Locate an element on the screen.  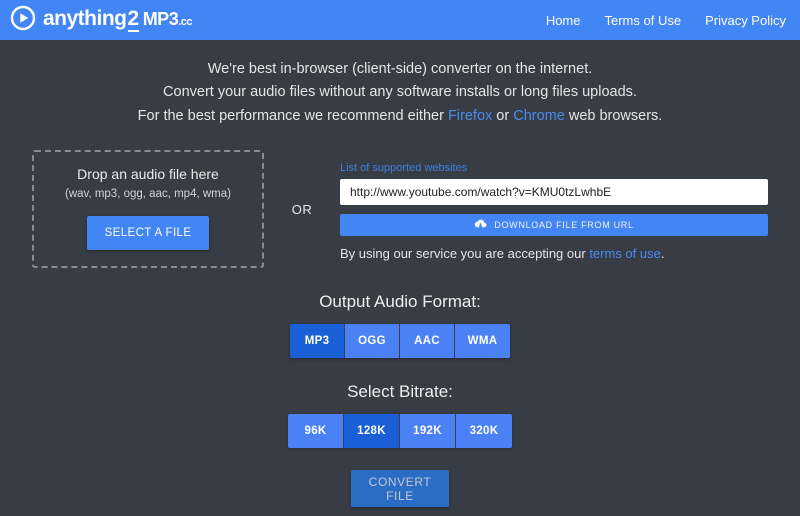
bitrate-section: Select Bitrate: 96K 128K 192K 320K is located at coordinates (400, 415).